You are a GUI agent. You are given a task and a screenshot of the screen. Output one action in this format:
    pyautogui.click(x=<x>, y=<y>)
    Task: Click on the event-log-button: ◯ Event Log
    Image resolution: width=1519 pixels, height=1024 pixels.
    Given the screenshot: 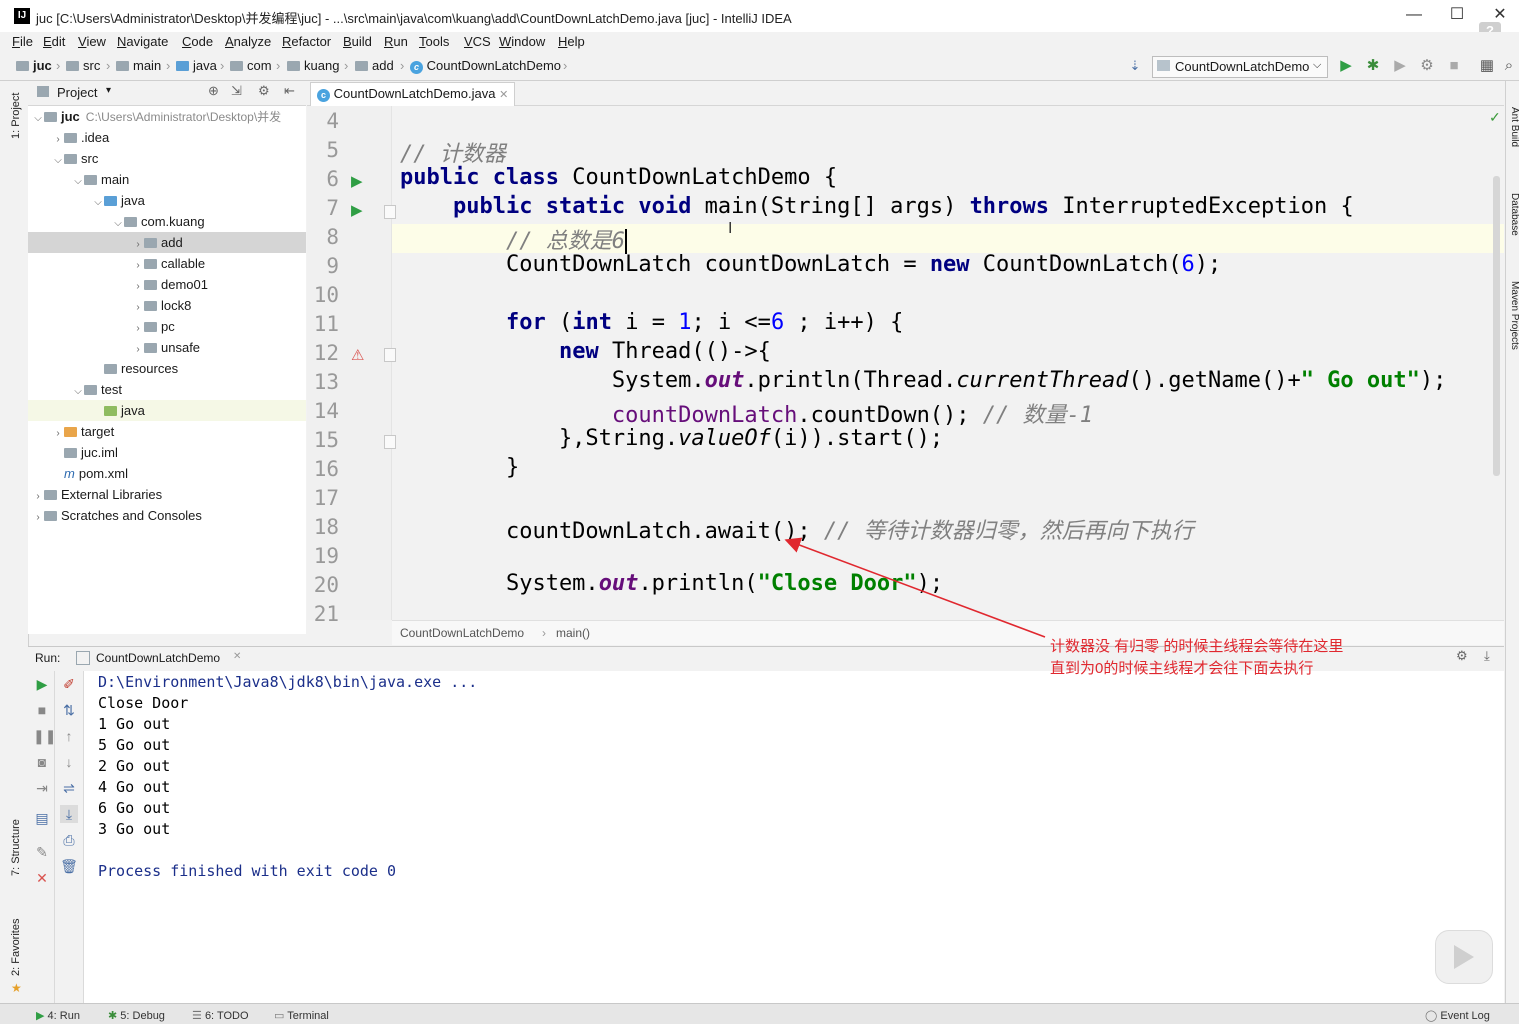 What is the action you would take?
    pyautogui.click(x=1457, y=1015)
    